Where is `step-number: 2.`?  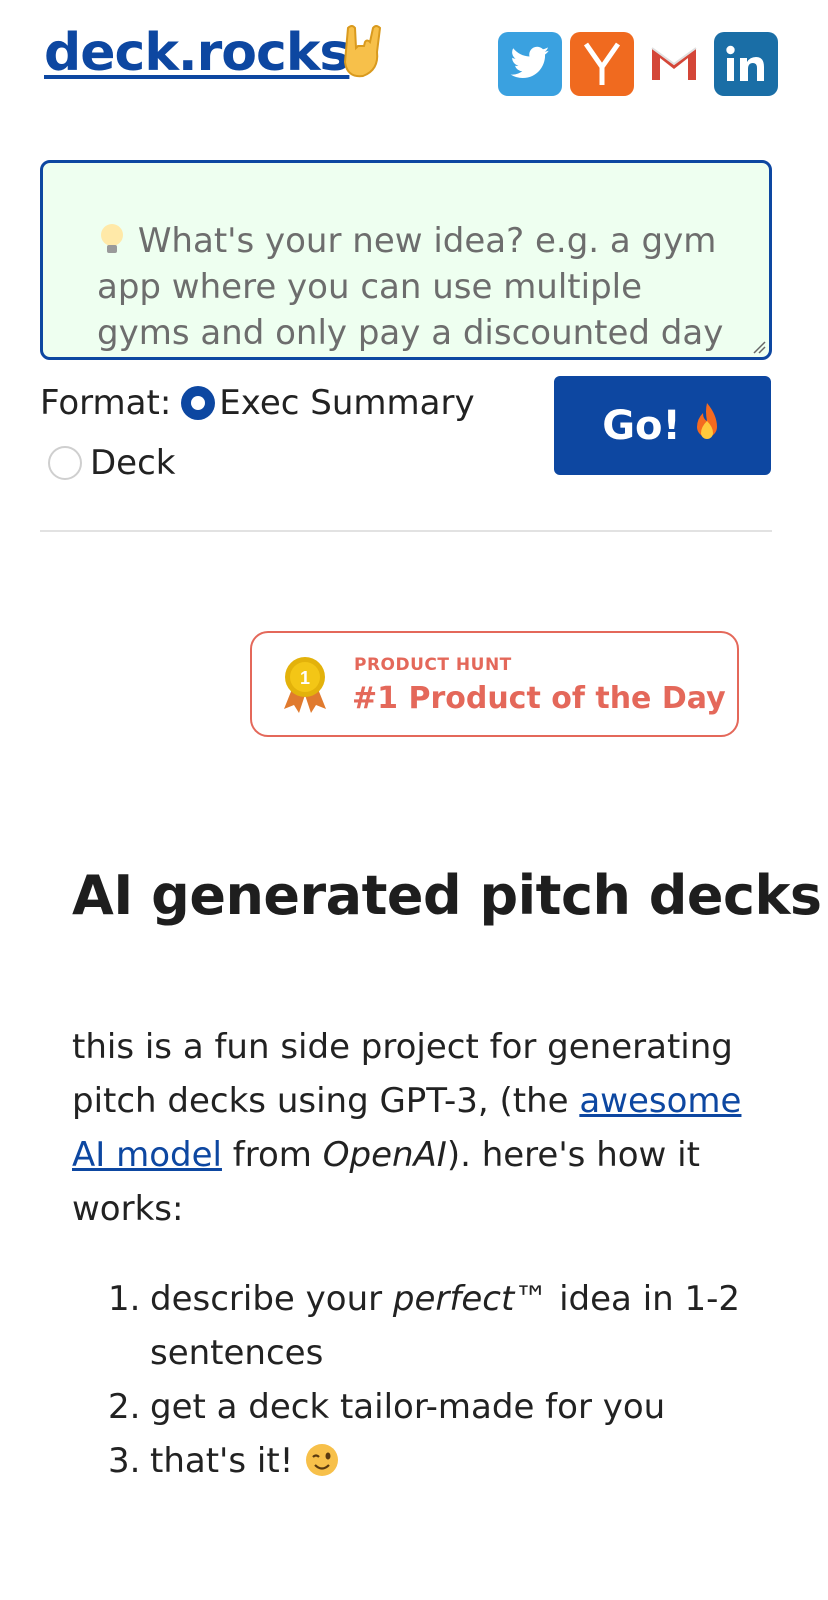
step-number: 2. is located at coordinates (124, 1407).